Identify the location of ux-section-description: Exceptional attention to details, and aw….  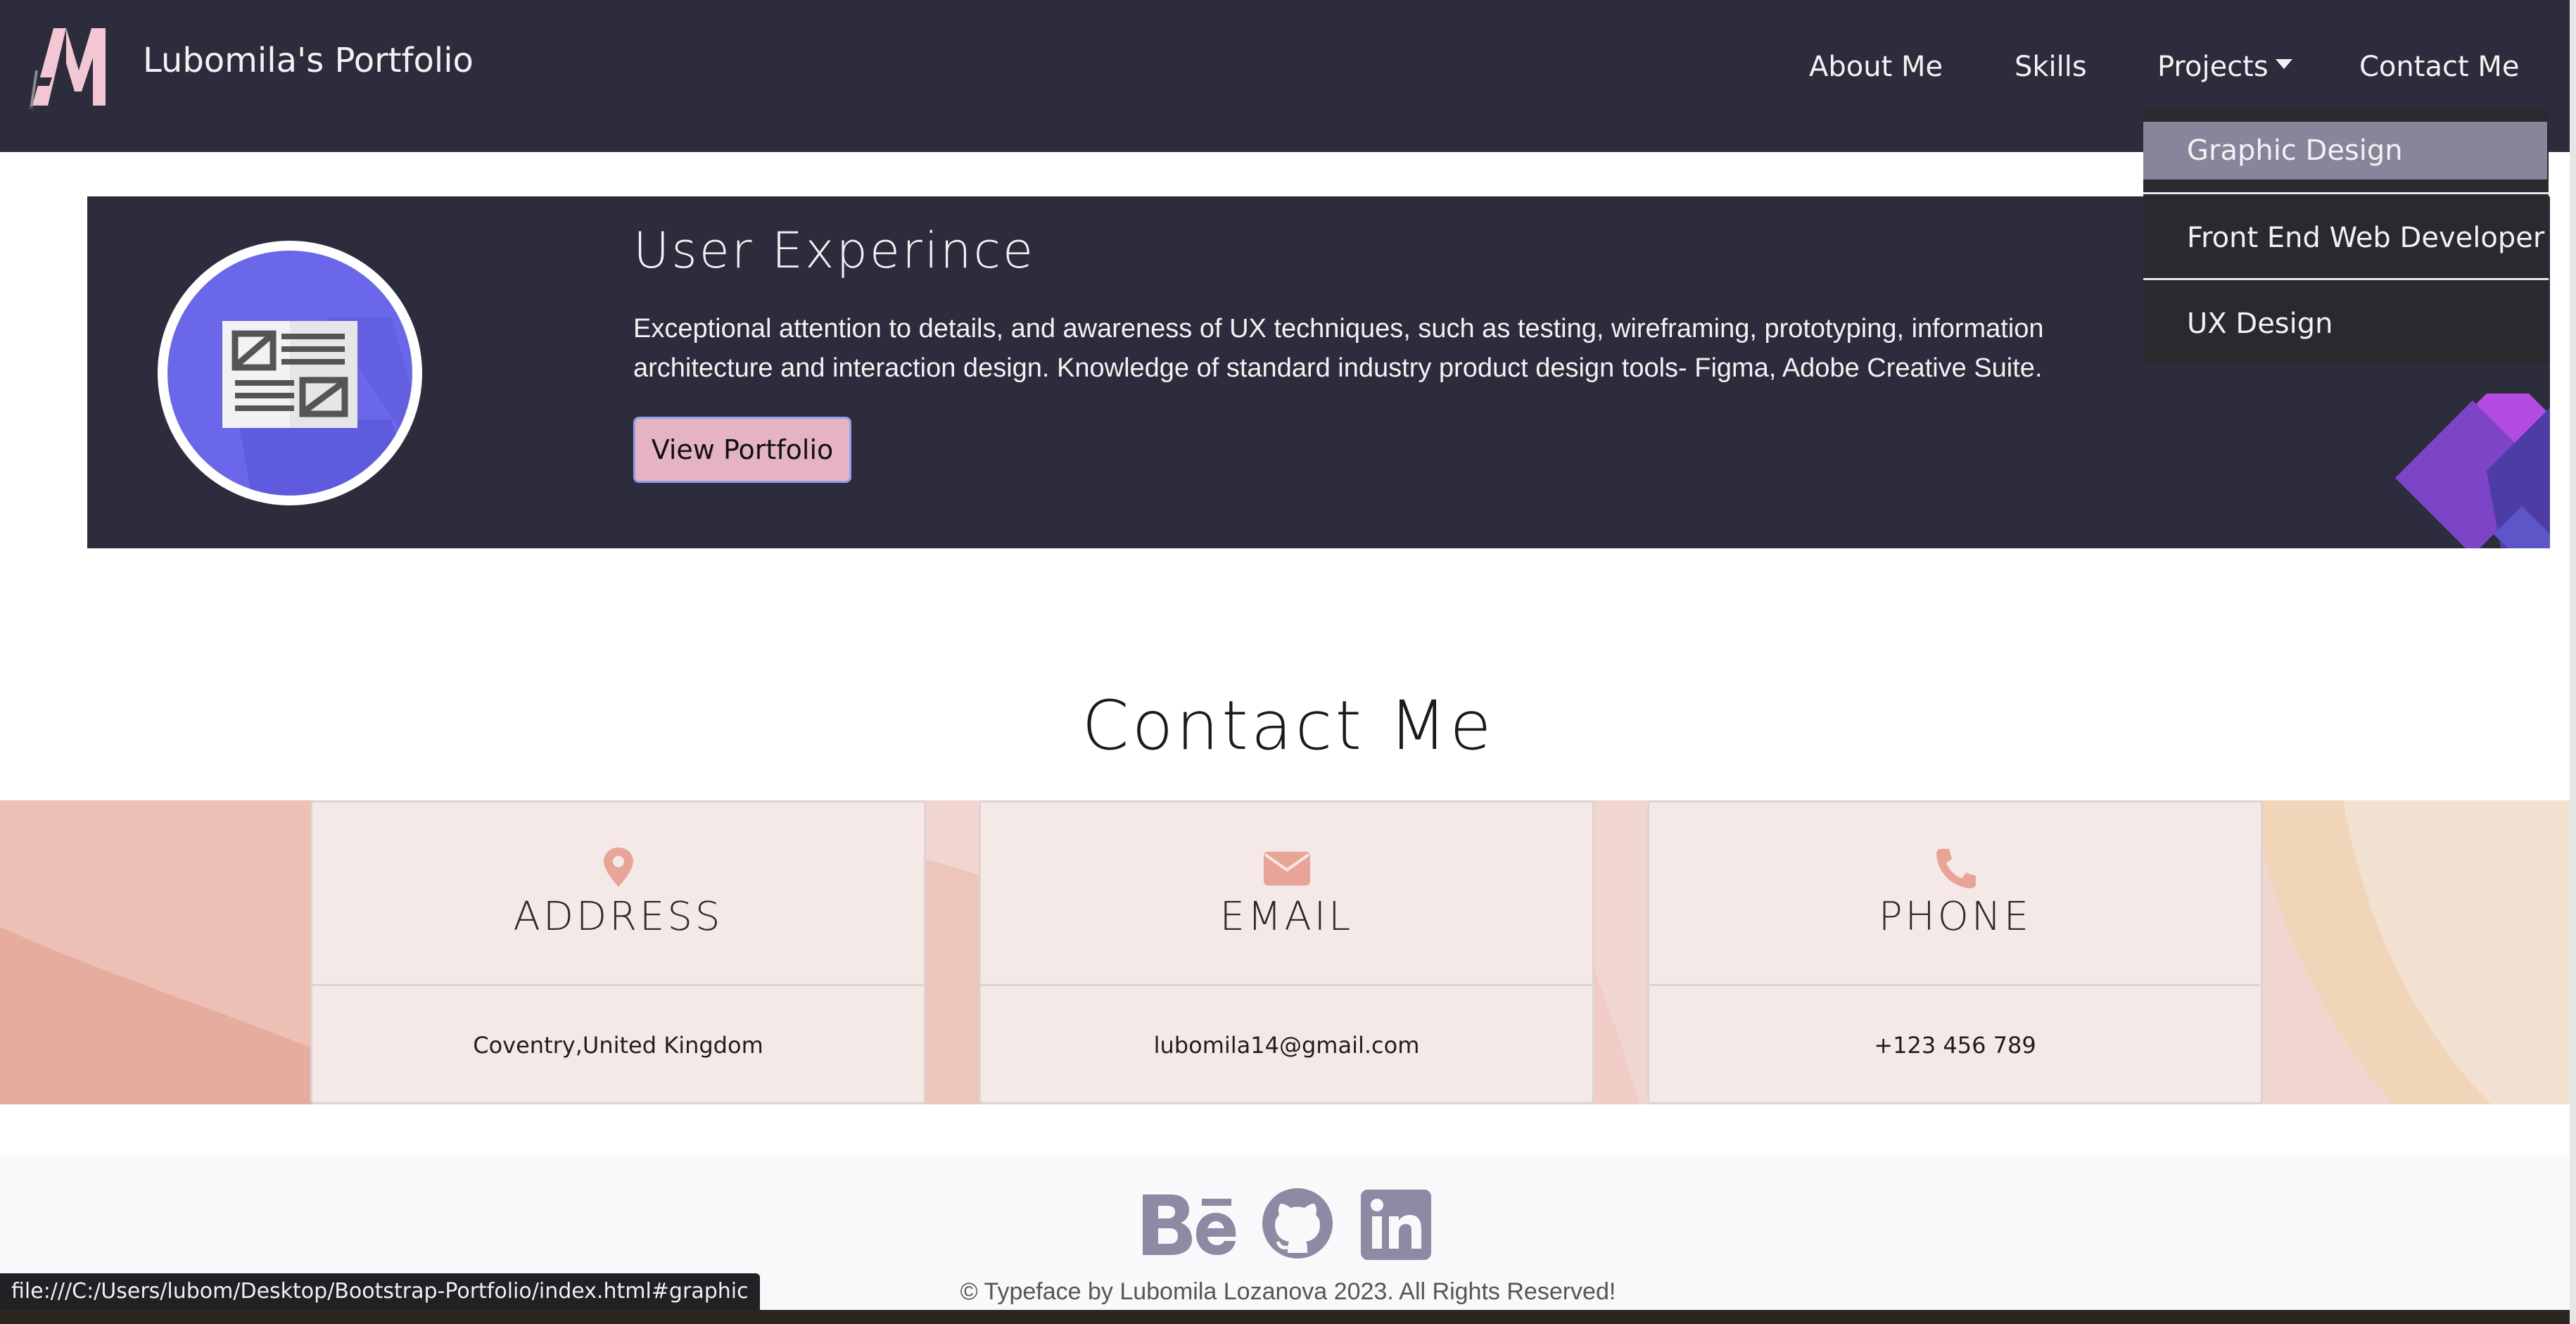
(1338, 348).